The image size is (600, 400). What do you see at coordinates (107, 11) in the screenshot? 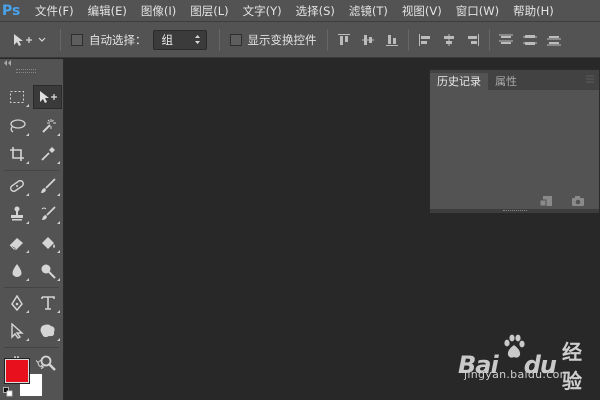
I see `menu-edit: 编辑(E)` at bounding box center [107, 11].